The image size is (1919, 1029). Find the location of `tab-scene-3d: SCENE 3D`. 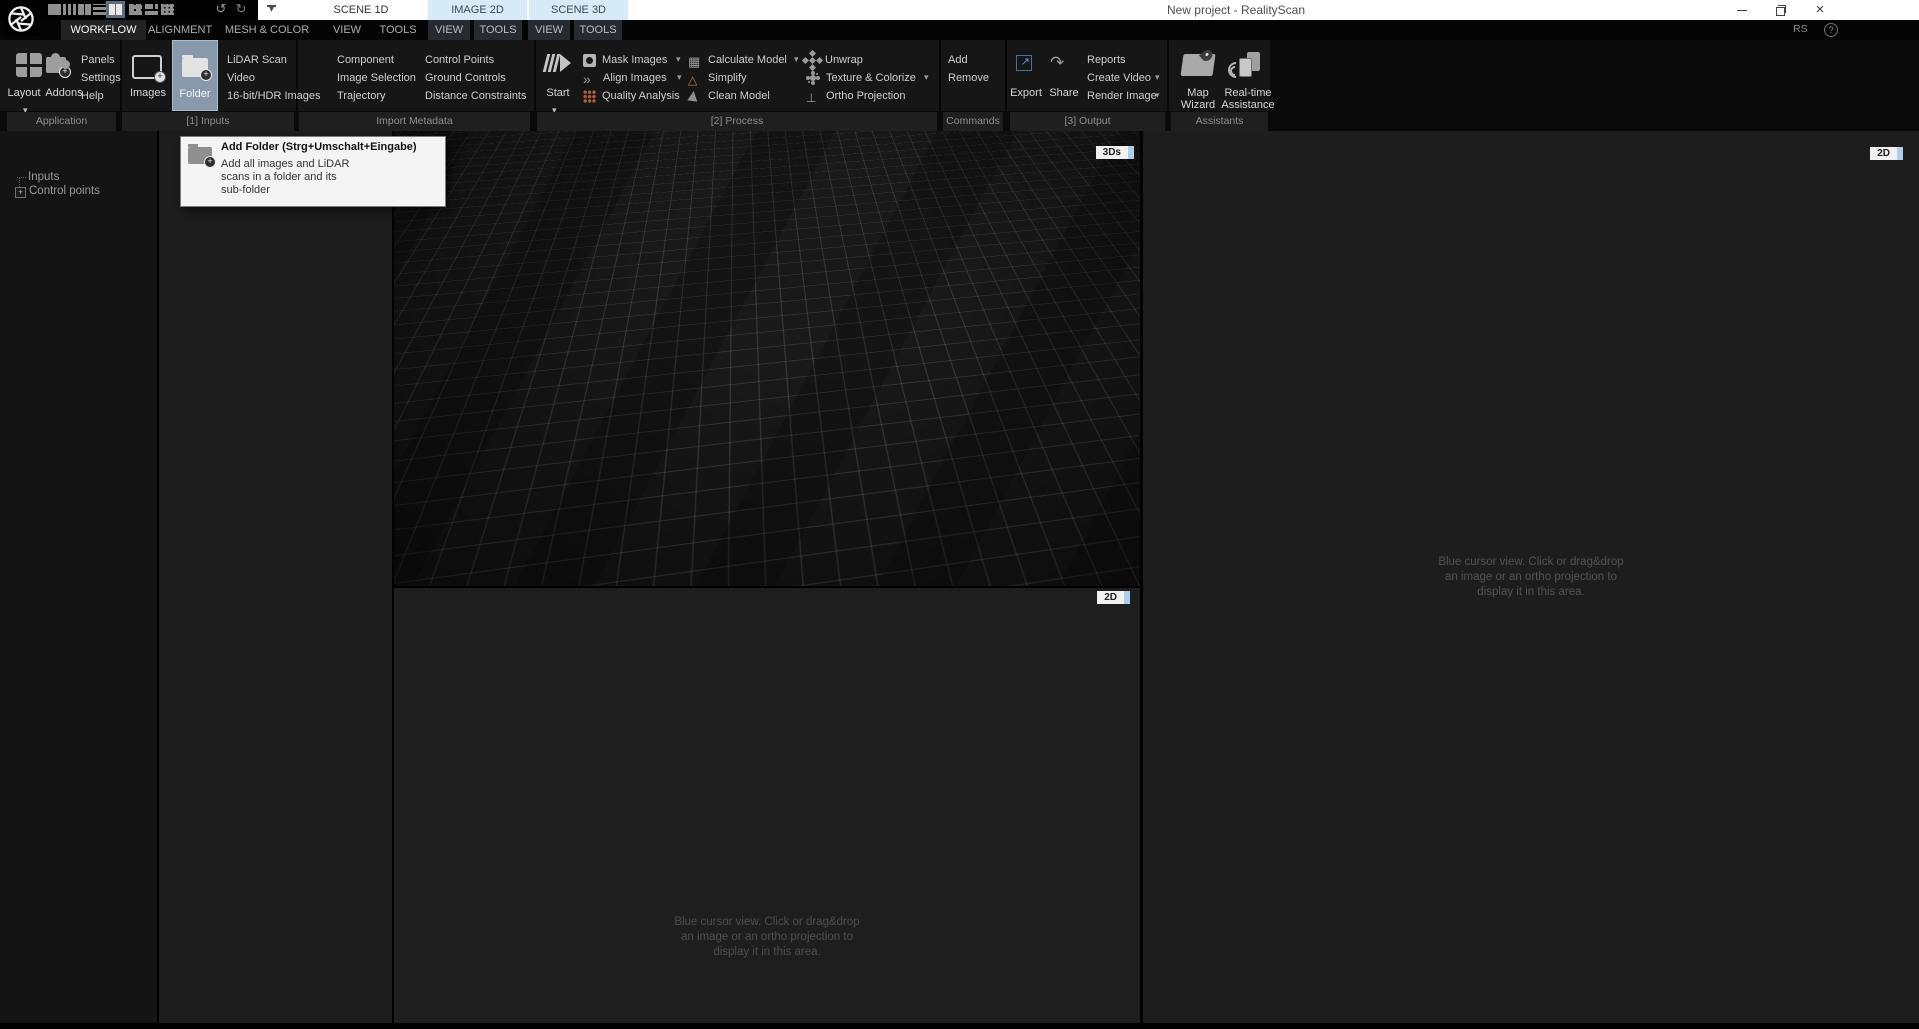

tab-scene-3d: SCENE 3D is located at coordinates (578, 10).